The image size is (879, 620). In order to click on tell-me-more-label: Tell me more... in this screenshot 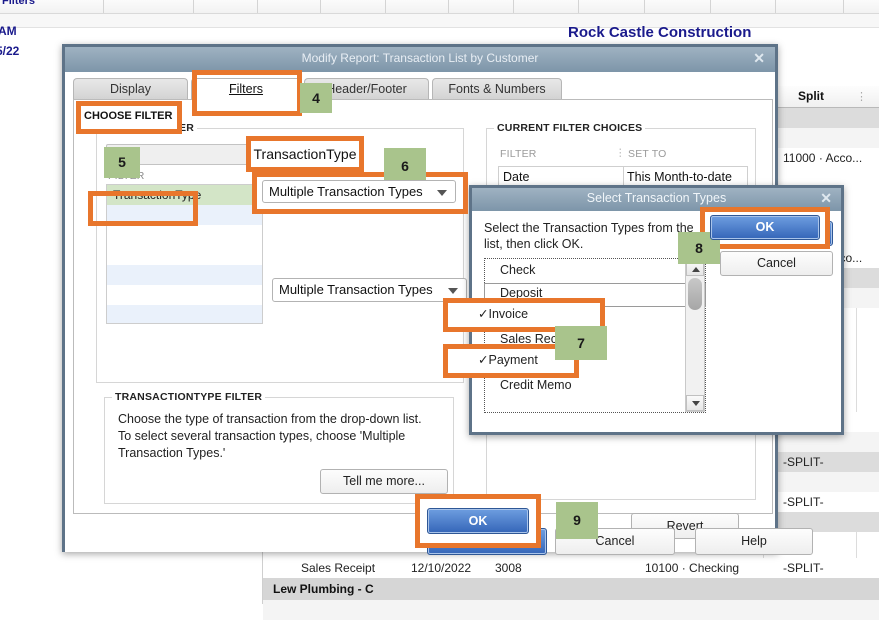, I will do `click(384, 481)`.